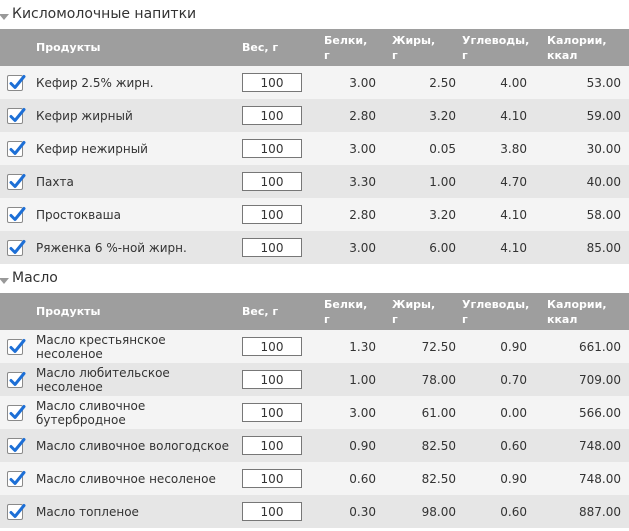 This screenshot has width=629, height=531. What do you see at coordinates (314, 82) in the screenshot?
I see `table-row: Кефир 2.5% жирн. 3.00 2.50 4.00 53.00` at bounding box center [314, 82].